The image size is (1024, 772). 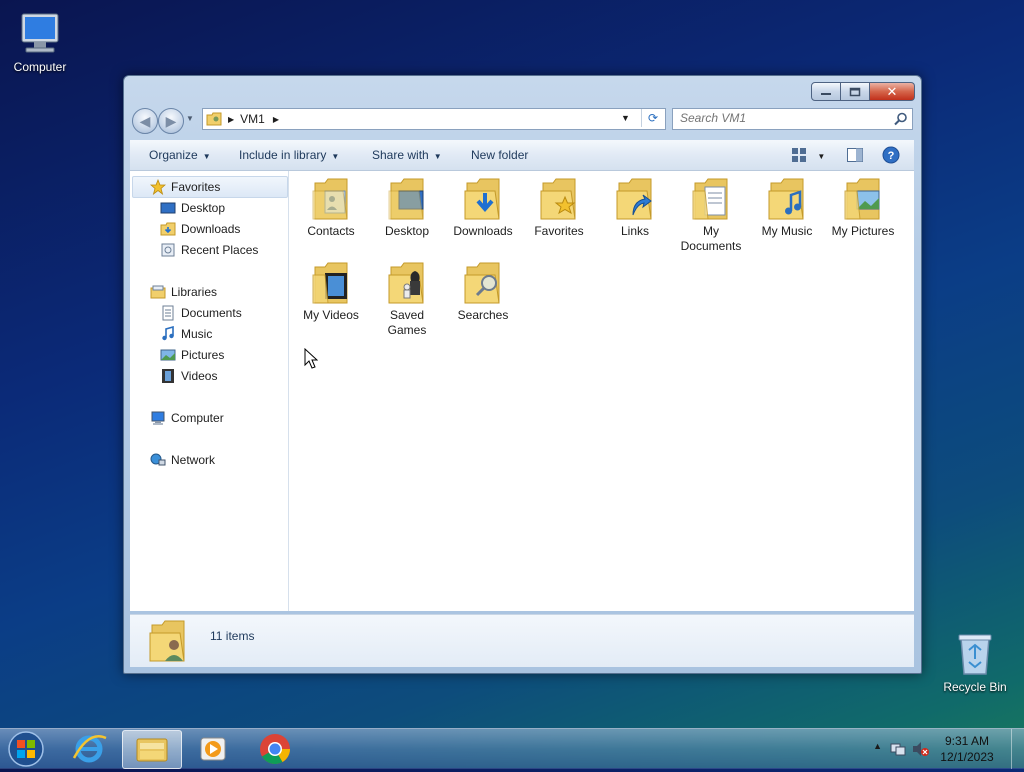 What do you see at coordinates (209, 250) in the screenshot?
I see `nav-item-recent-places: Recent Places` at bounding box center [209, 250].